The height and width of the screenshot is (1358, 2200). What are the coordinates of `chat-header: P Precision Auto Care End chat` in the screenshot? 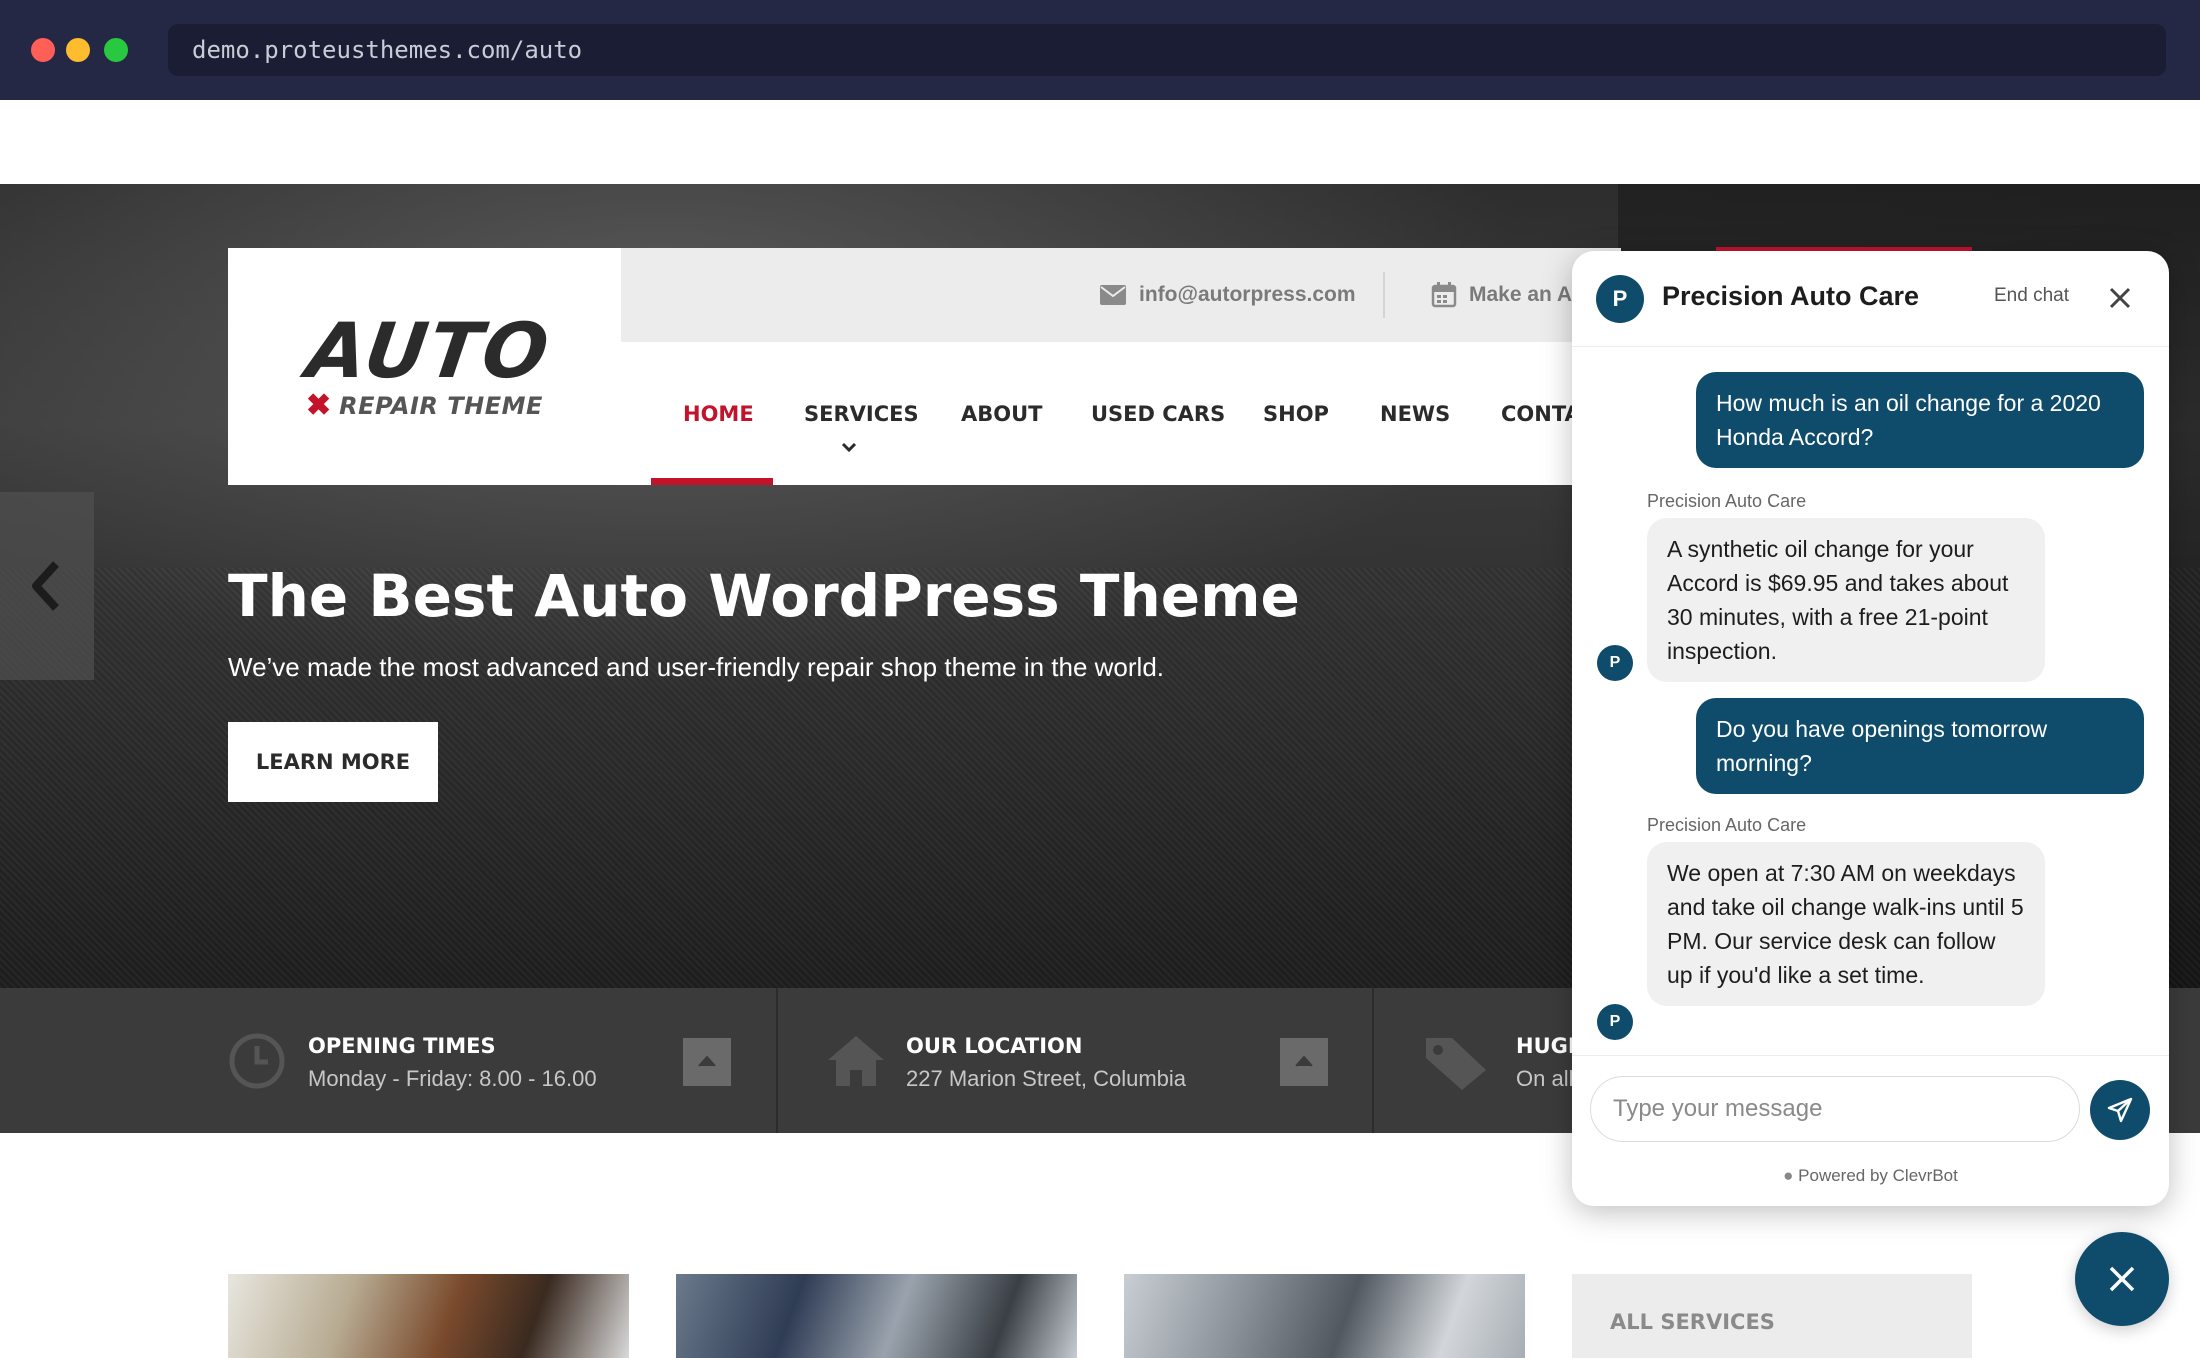 It's located at (1870, 299).